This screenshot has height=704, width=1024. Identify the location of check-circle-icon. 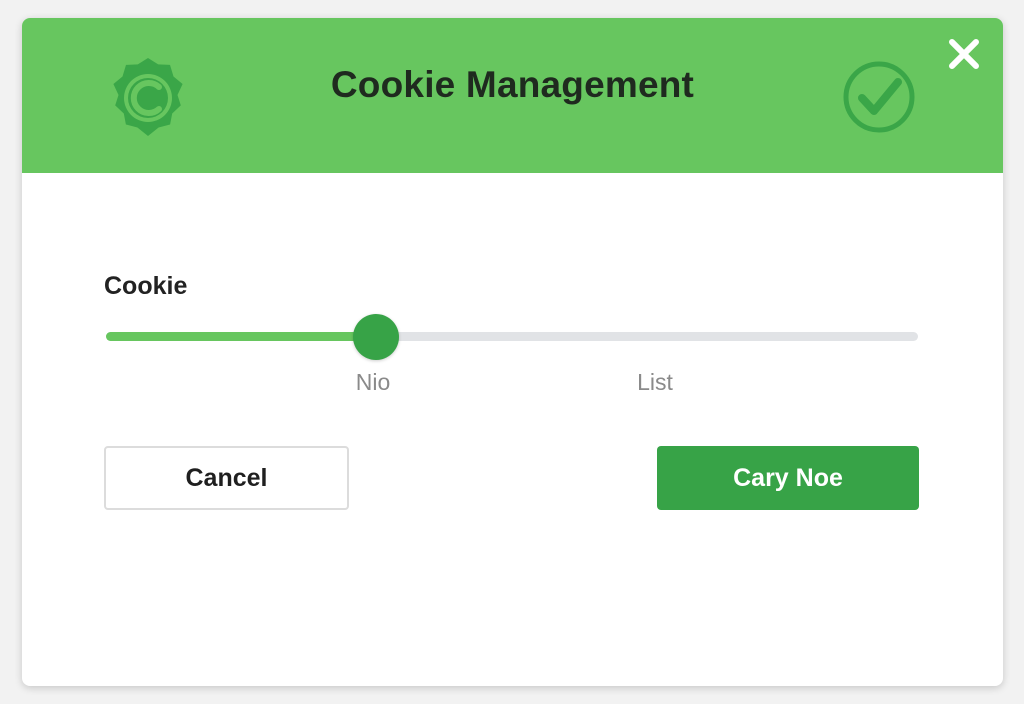
(879, 97).